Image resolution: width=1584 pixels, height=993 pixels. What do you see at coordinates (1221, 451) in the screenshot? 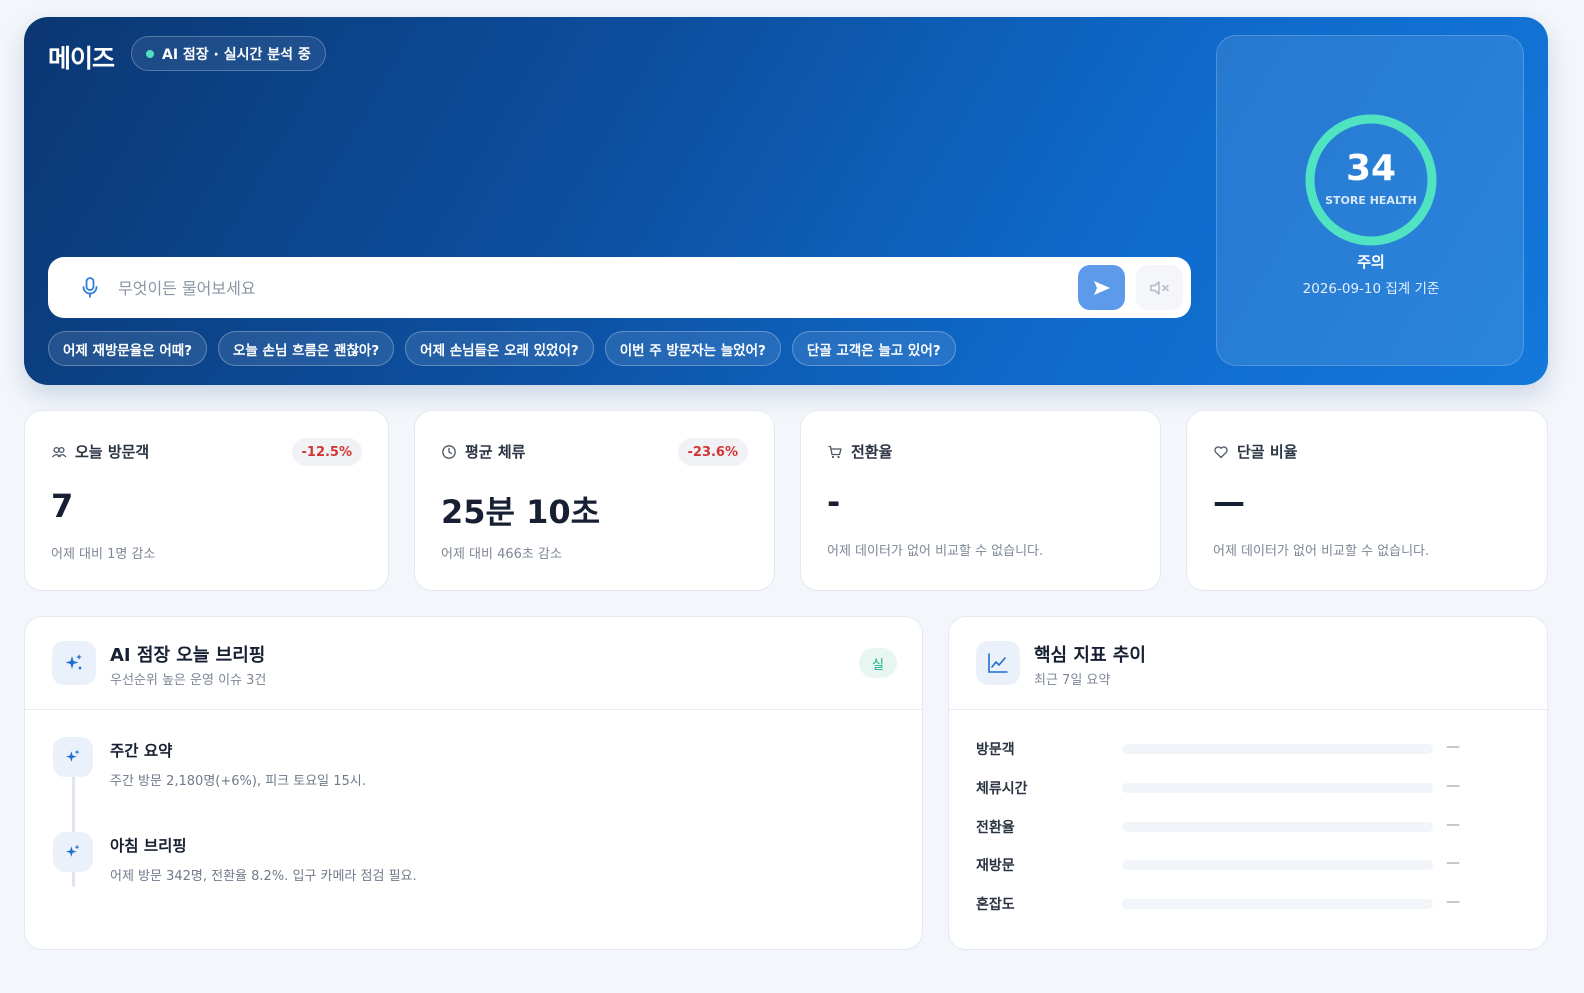
I see `heart-icon` at bounding box center [1221, 451].